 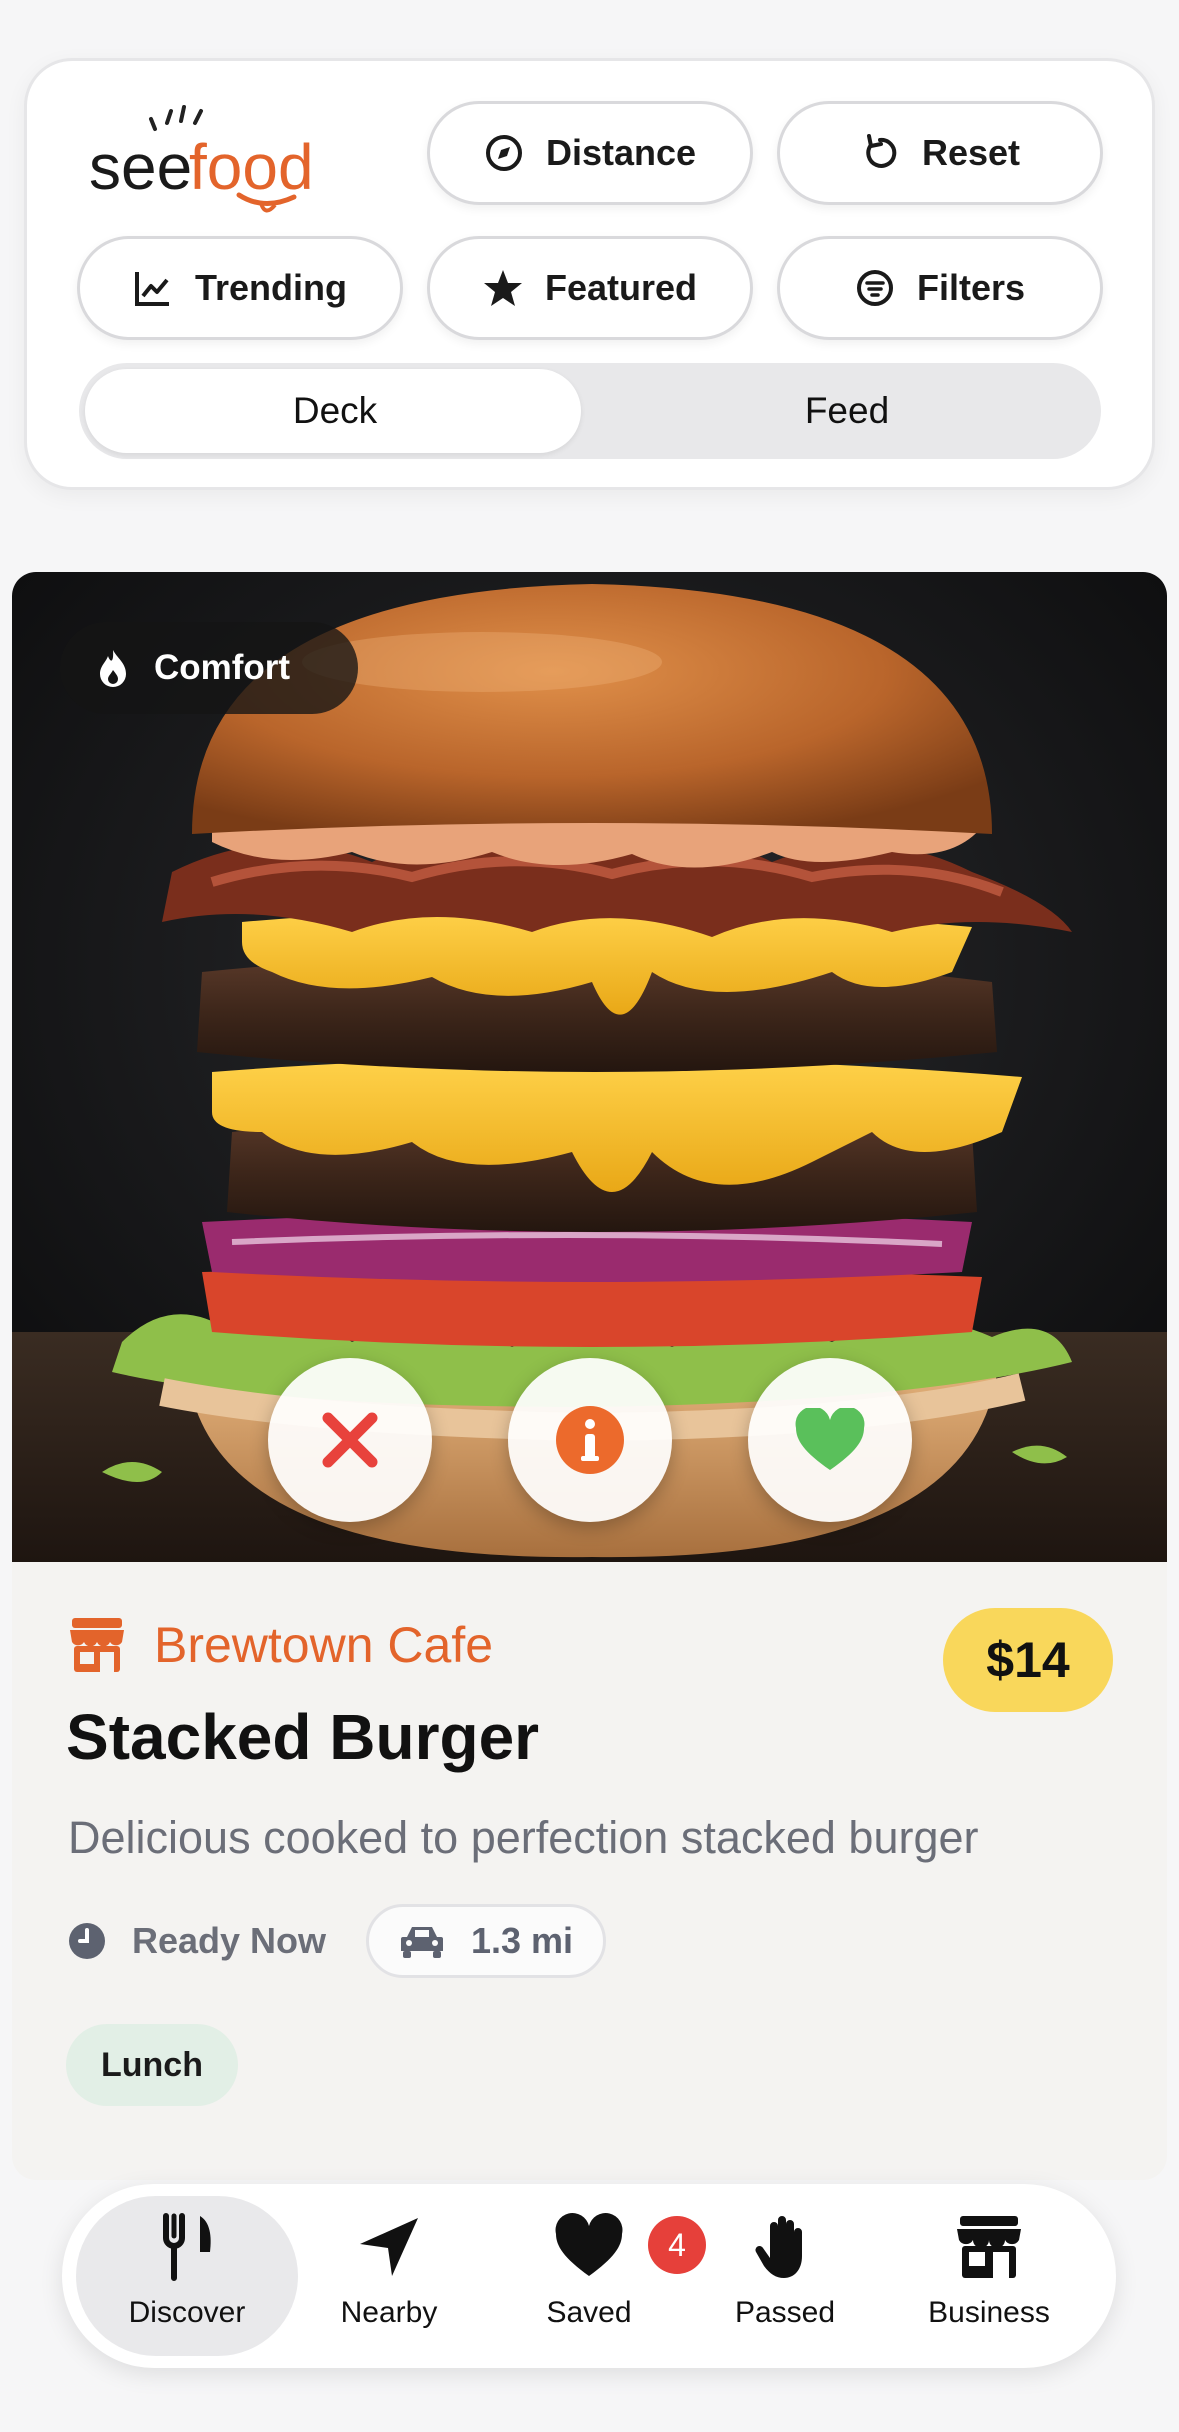 What do you see at coordinates (87, 1941) in the screenshot?
I see `clock-icon` at bounding box center [87, 1941].